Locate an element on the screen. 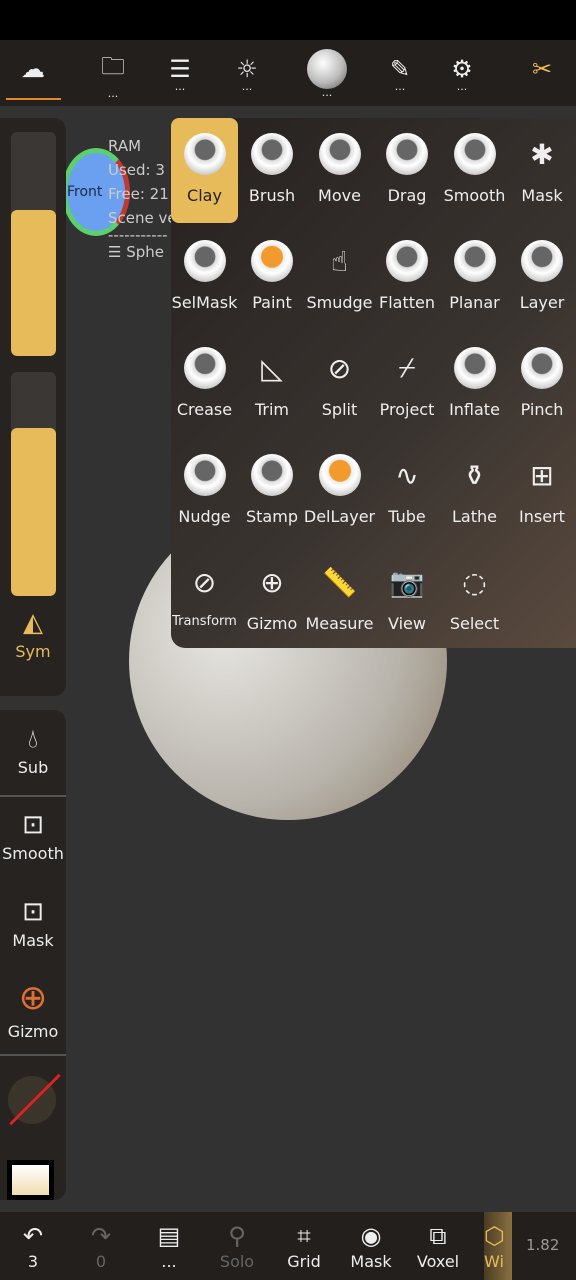  inflate-icon is located at coordinates (475, 368).